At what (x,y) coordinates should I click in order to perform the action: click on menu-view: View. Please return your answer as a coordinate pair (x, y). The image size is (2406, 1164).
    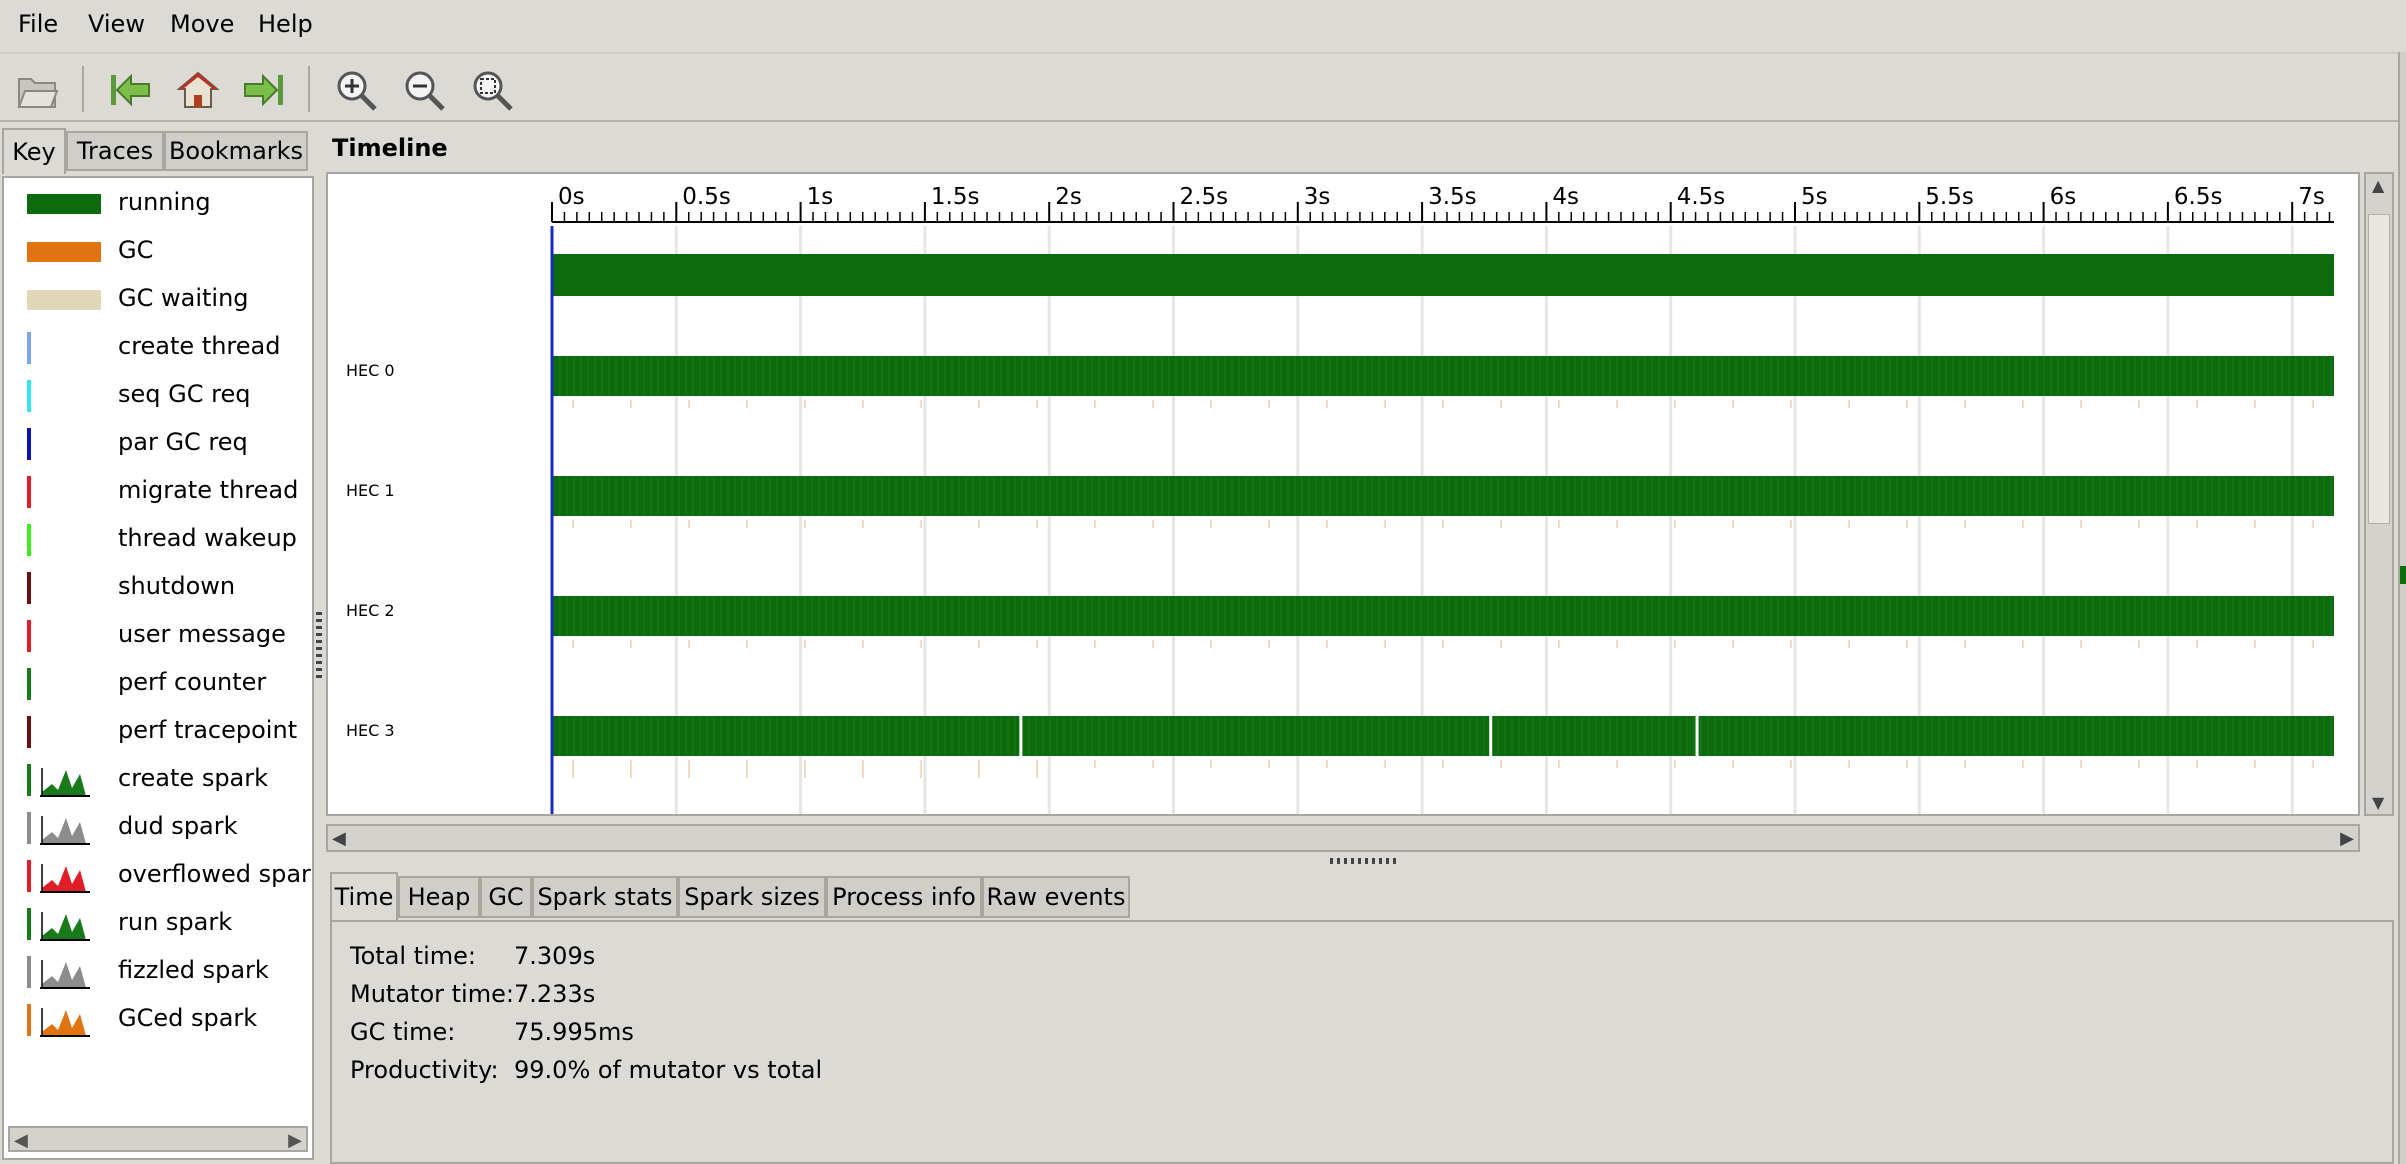
    Looking at the image, I should click on (116, 24).